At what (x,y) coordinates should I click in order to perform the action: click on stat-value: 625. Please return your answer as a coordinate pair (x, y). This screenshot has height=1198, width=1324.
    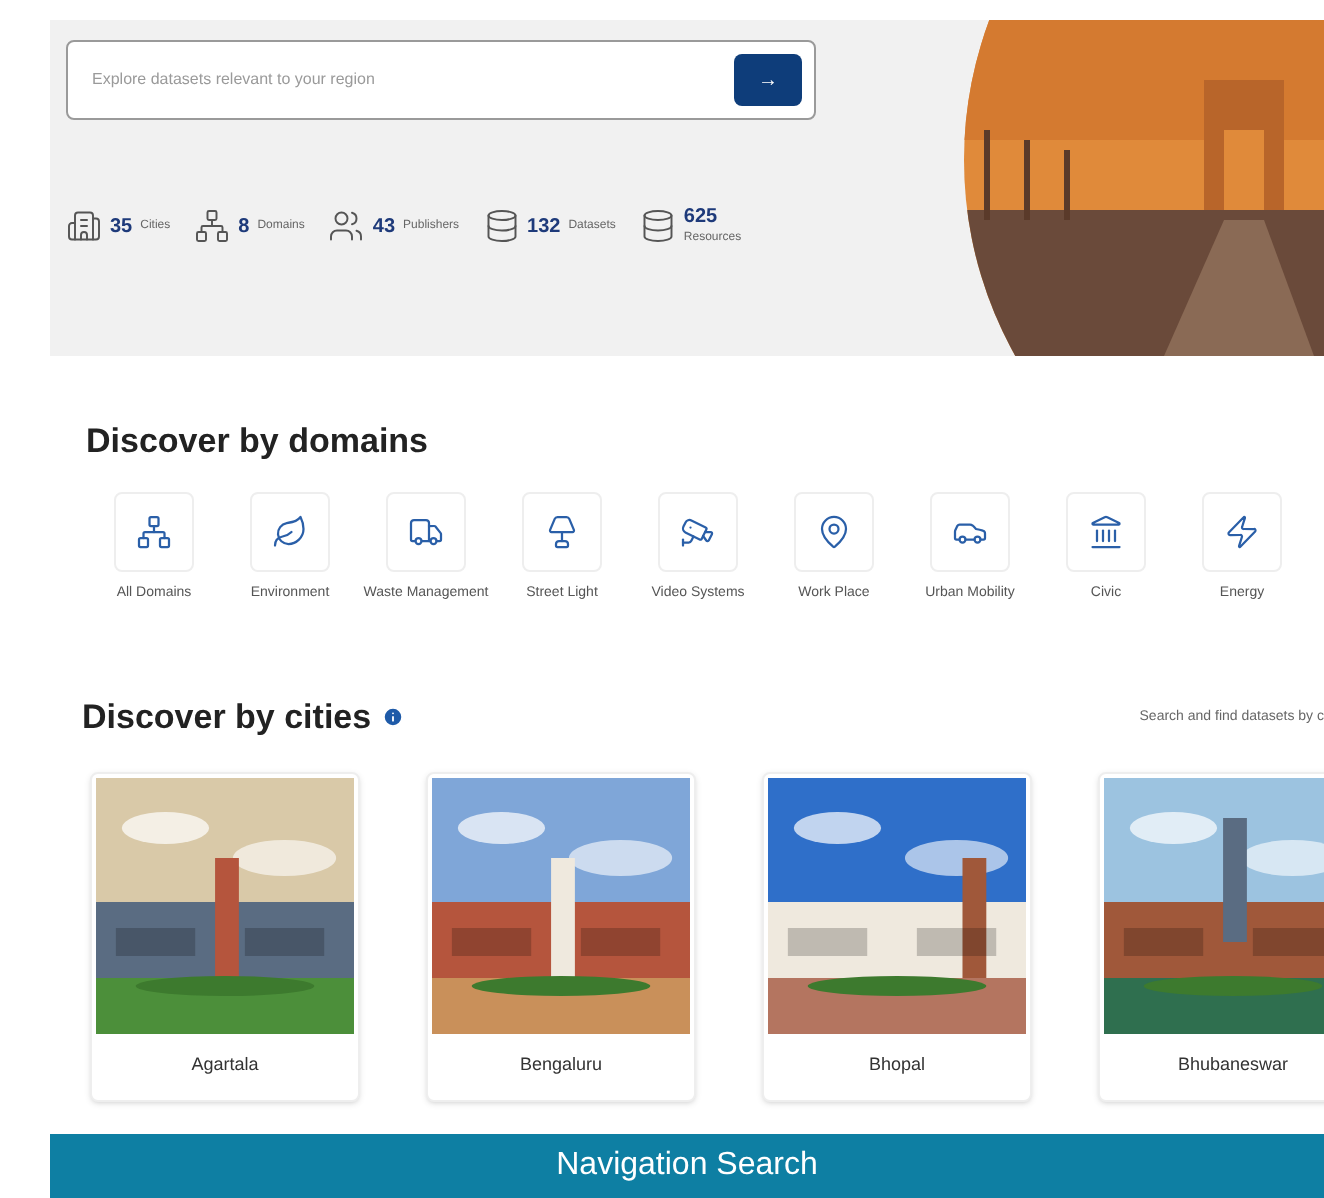
    Looking at the image, I should click on (701, 218).